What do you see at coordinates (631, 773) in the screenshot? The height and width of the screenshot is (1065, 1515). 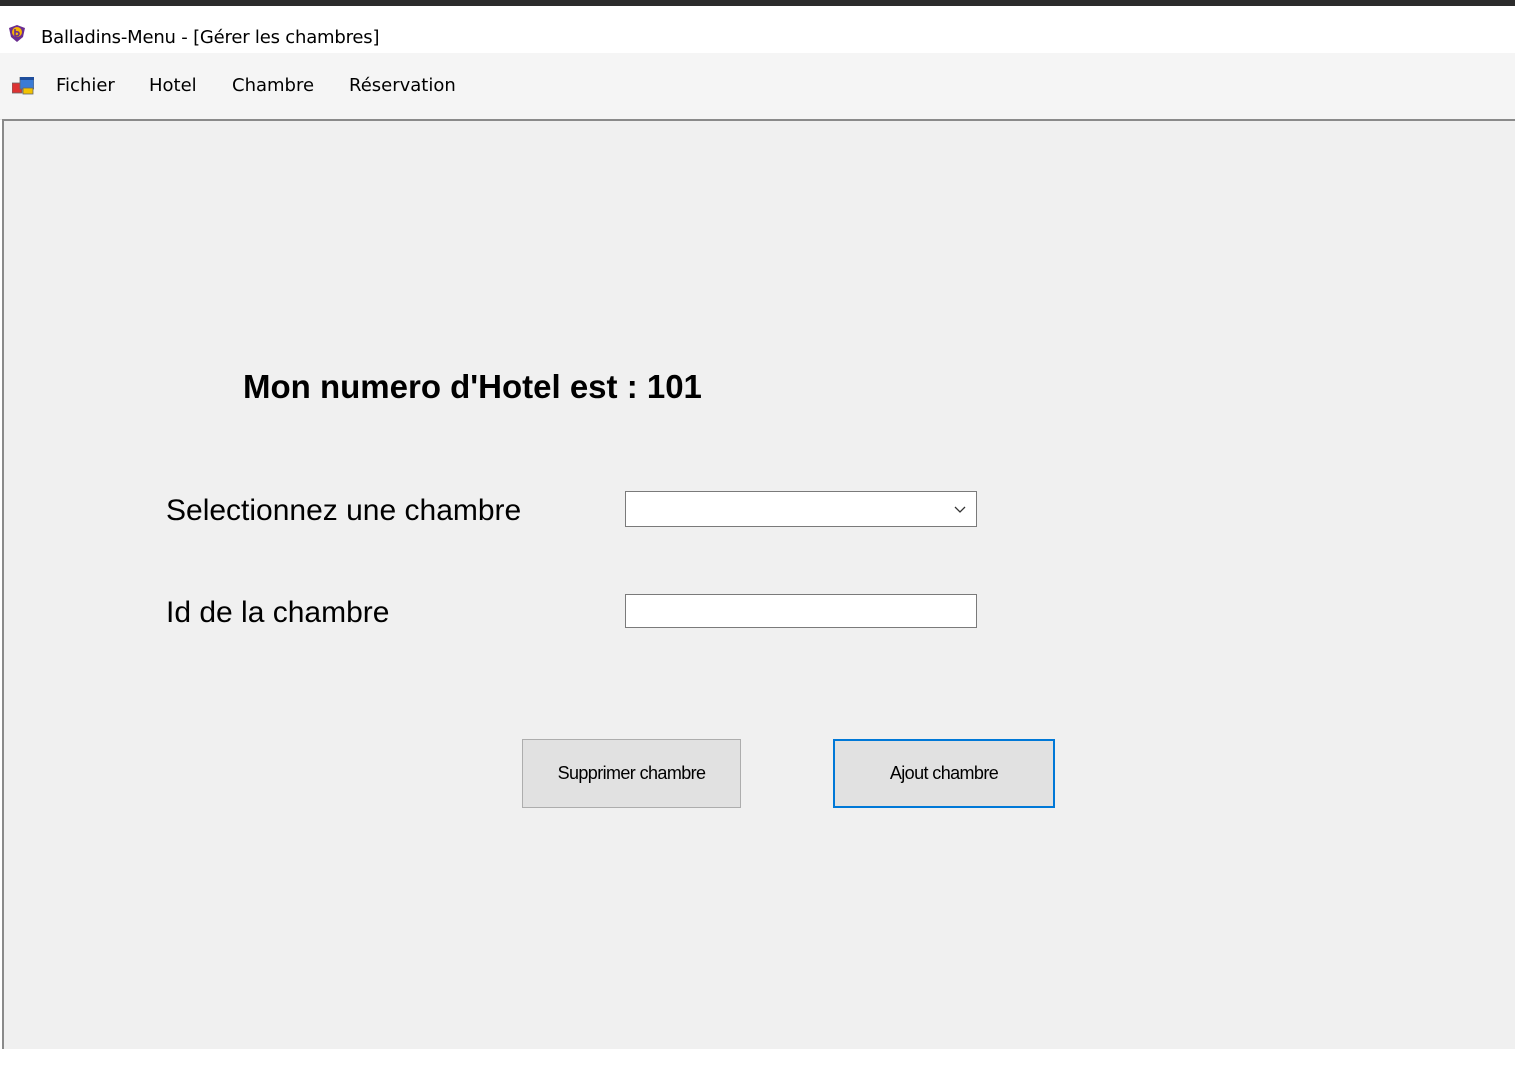 I see `delete-room-button: Supprimer chambre` at bounding box center [631, 773].